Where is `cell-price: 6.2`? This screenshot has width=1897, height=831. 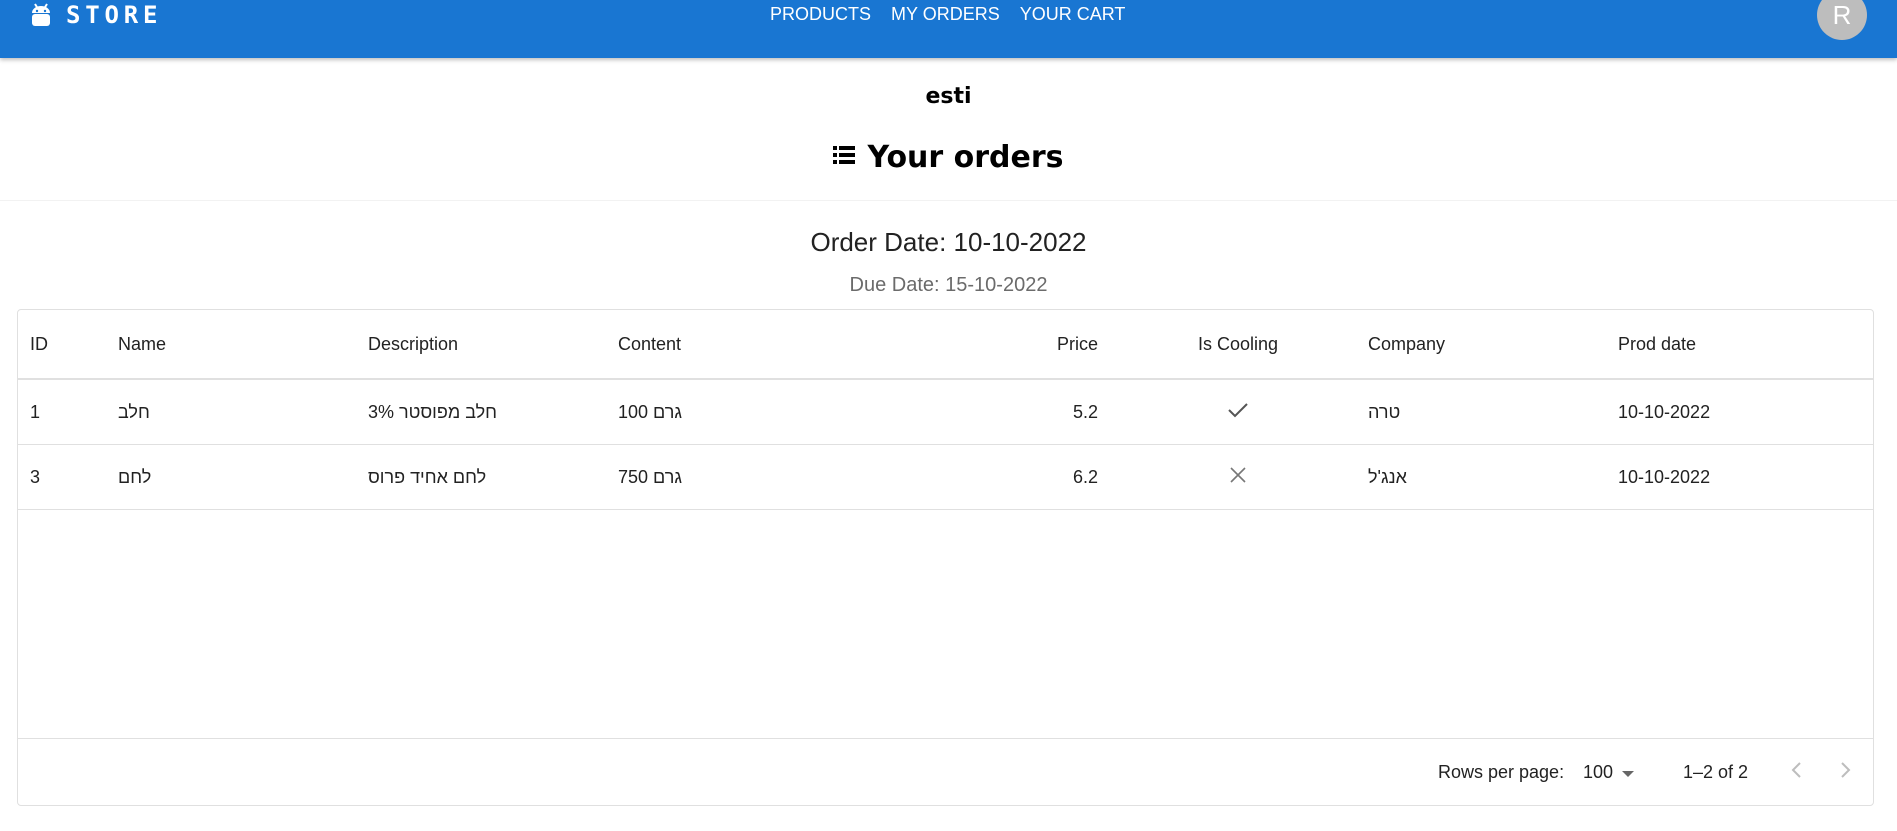 cell-price: 6.2 is located at coordinates (1085, 476).